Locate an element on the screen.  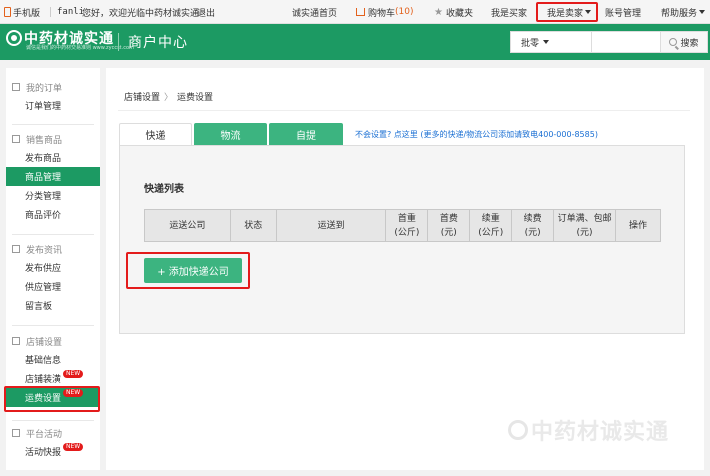
highlight-seller-menu is located at coordinates (567, 12).